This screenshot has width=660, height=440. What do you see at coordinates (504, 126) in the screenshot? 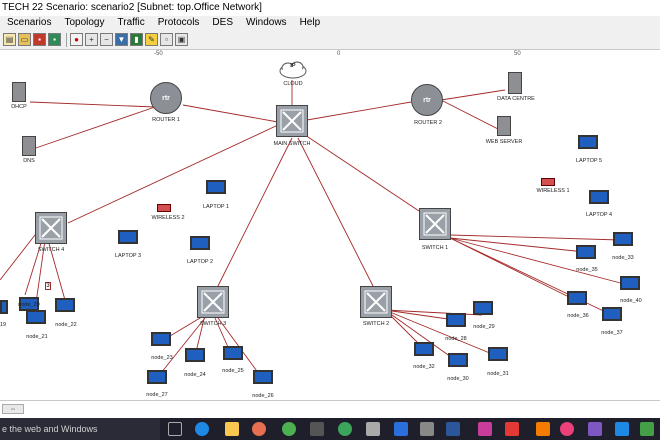
I see `web-server-icon` at bounding box center [504, 126].